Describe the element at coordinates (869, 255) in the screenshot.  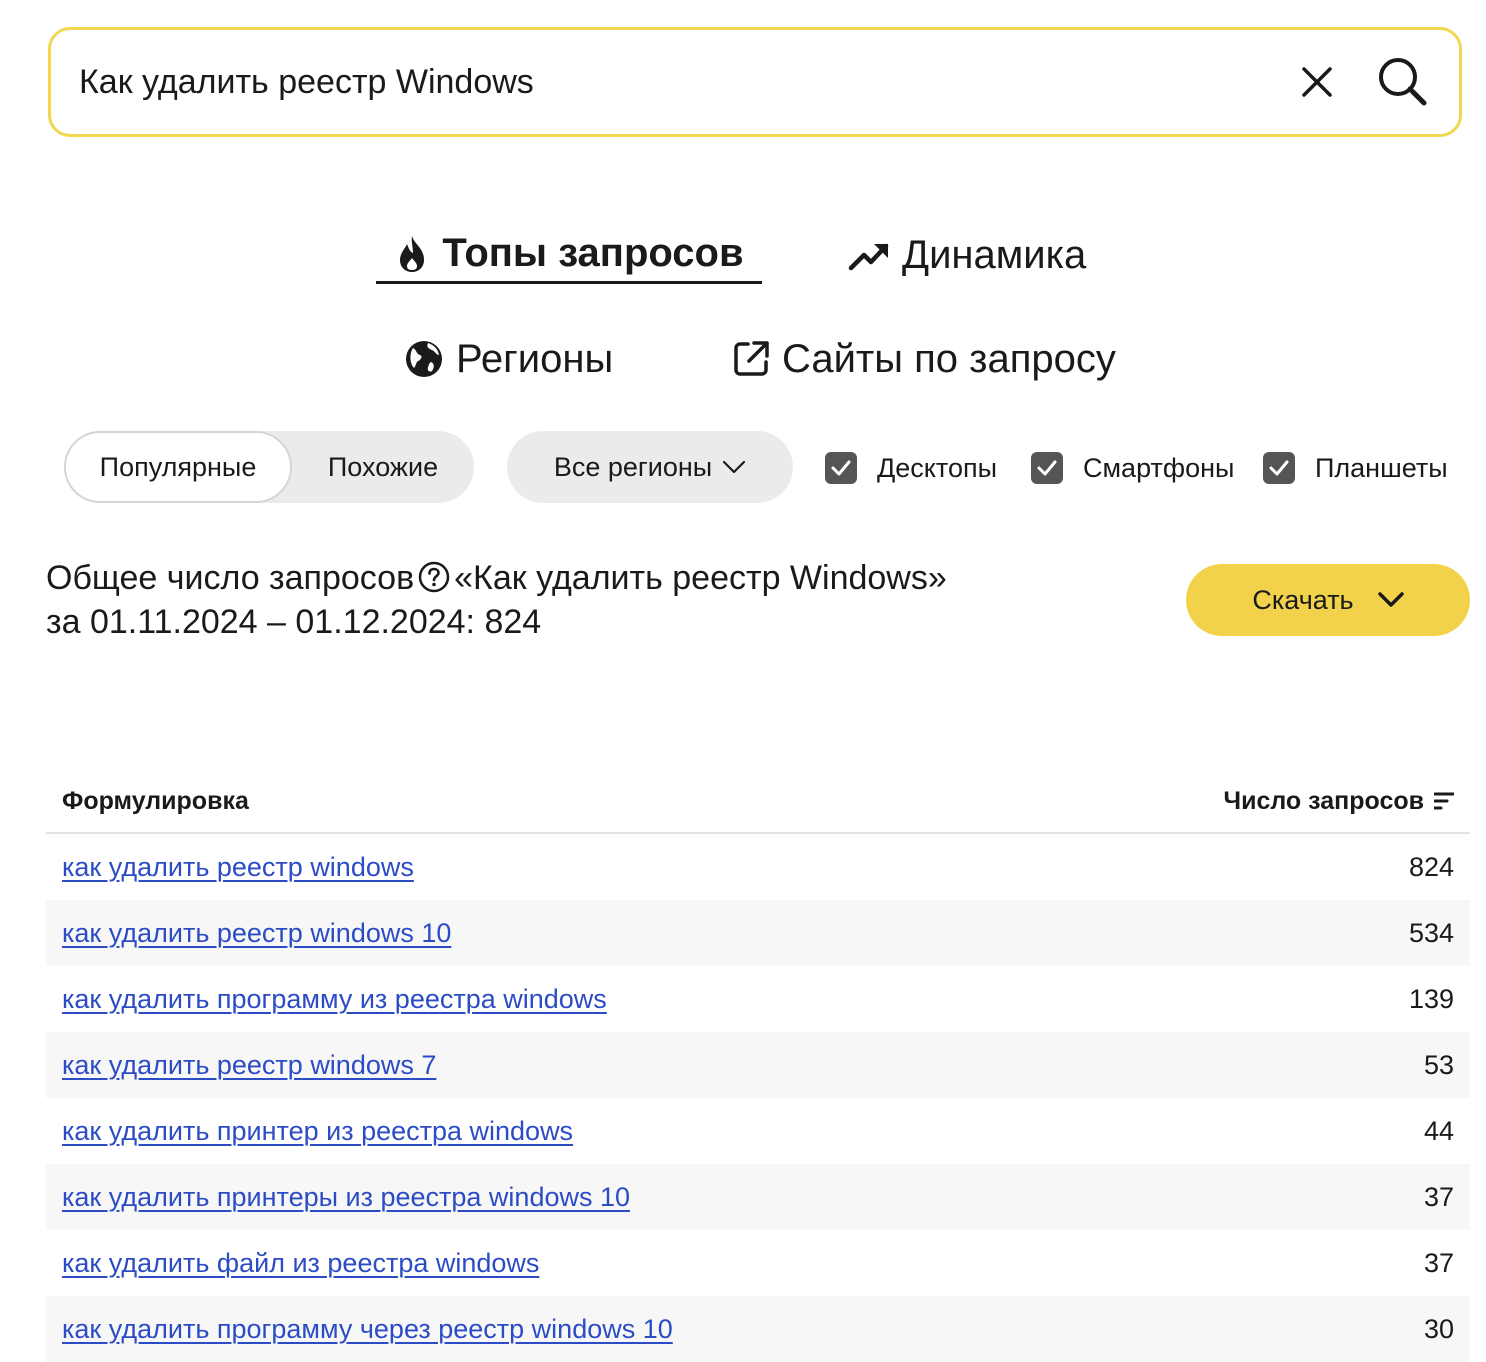
I see `trending-up-icon` at that location.